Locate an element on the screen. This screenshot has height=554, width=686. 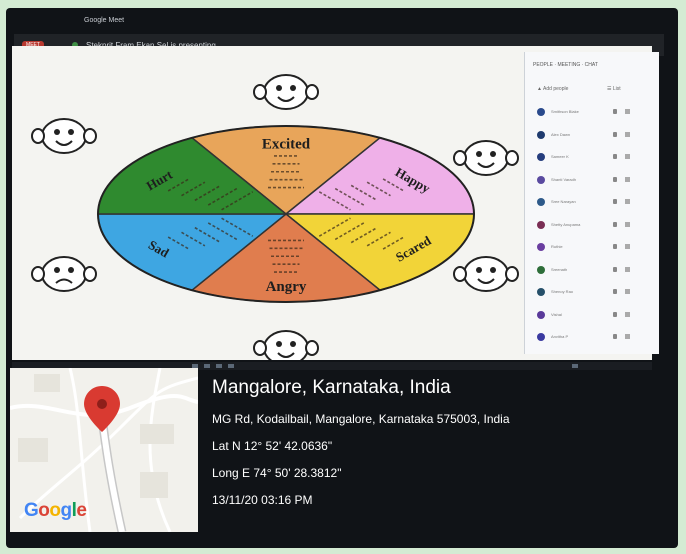
latitude-text: Lat N 12° 52' 42.0636" is located at coordinates (272, 446).